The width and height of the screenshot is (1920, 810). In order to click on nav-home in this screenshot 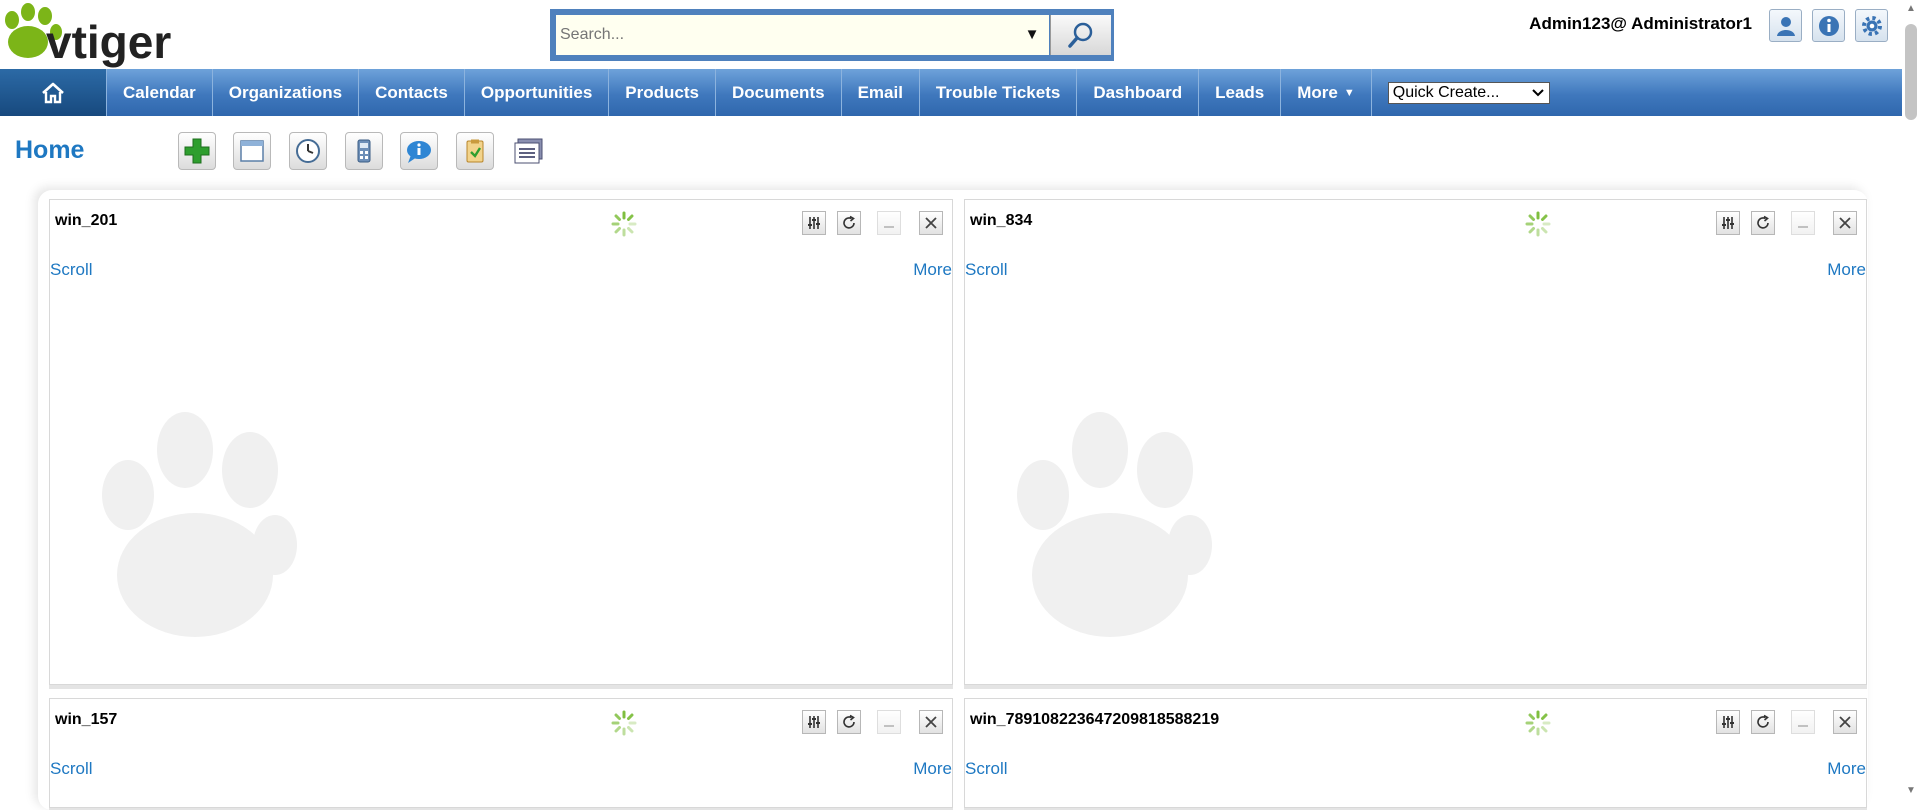, I will do `click(53, 92)`.